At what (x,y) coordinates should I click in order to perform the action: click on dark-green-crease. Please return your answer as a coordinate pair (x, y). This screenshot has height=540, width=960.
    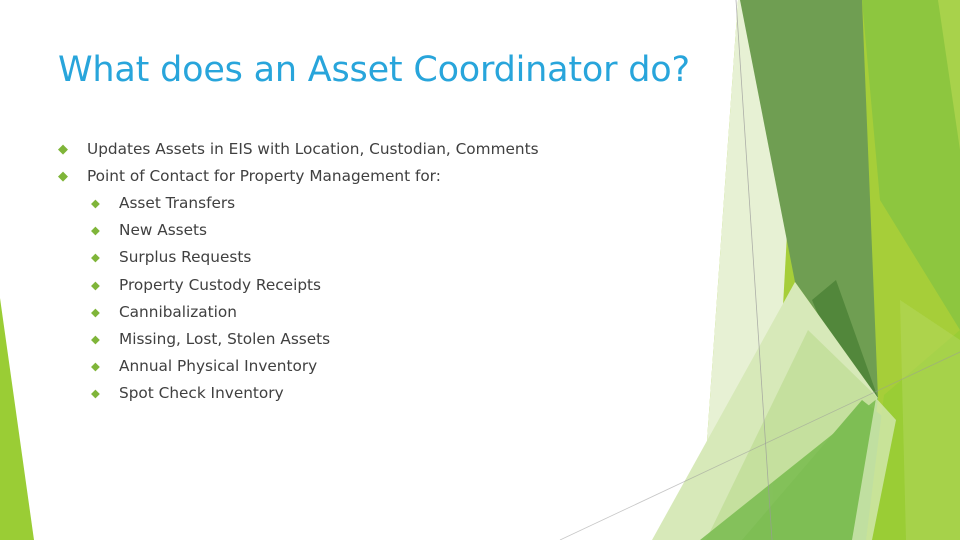
    Looking at the image, I should click on (845, 350).